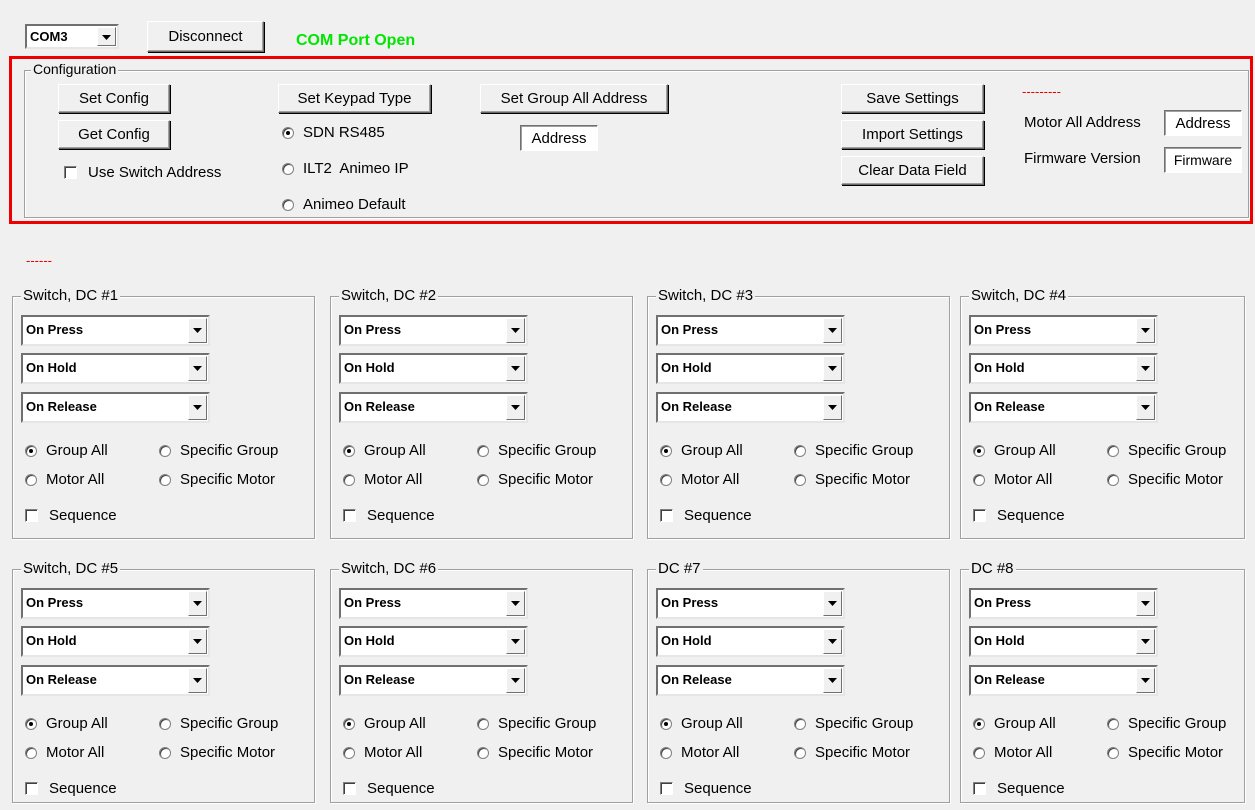 The height and width of the screenshot is (810, 1255). What do you see at coordinates (345, 168) in the screenshot?
I see `keypad-radio-ilt2-animeo-ip: ILT2 Animeo IP` at bounding box center [345, 168].